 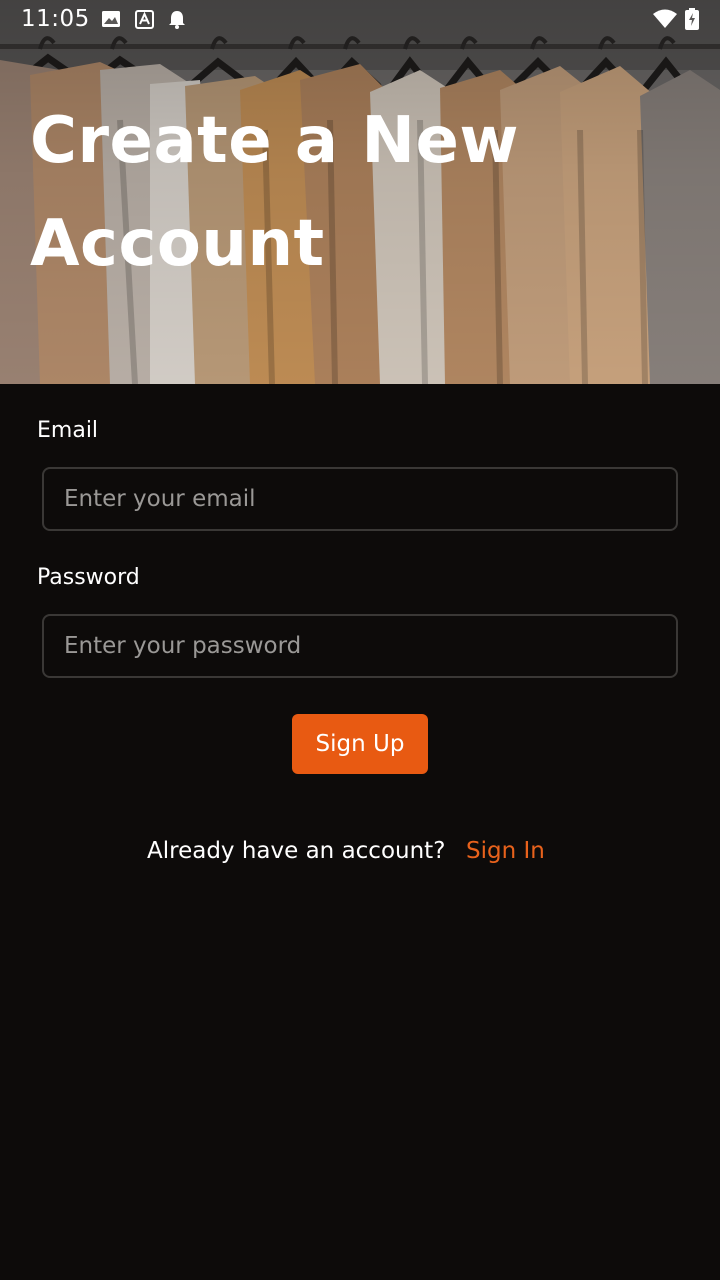 What do you see at coordinates (360, 744) in the screenshot?
I see `sign-up-button: Sign Up` at bounding box center [360, 744].